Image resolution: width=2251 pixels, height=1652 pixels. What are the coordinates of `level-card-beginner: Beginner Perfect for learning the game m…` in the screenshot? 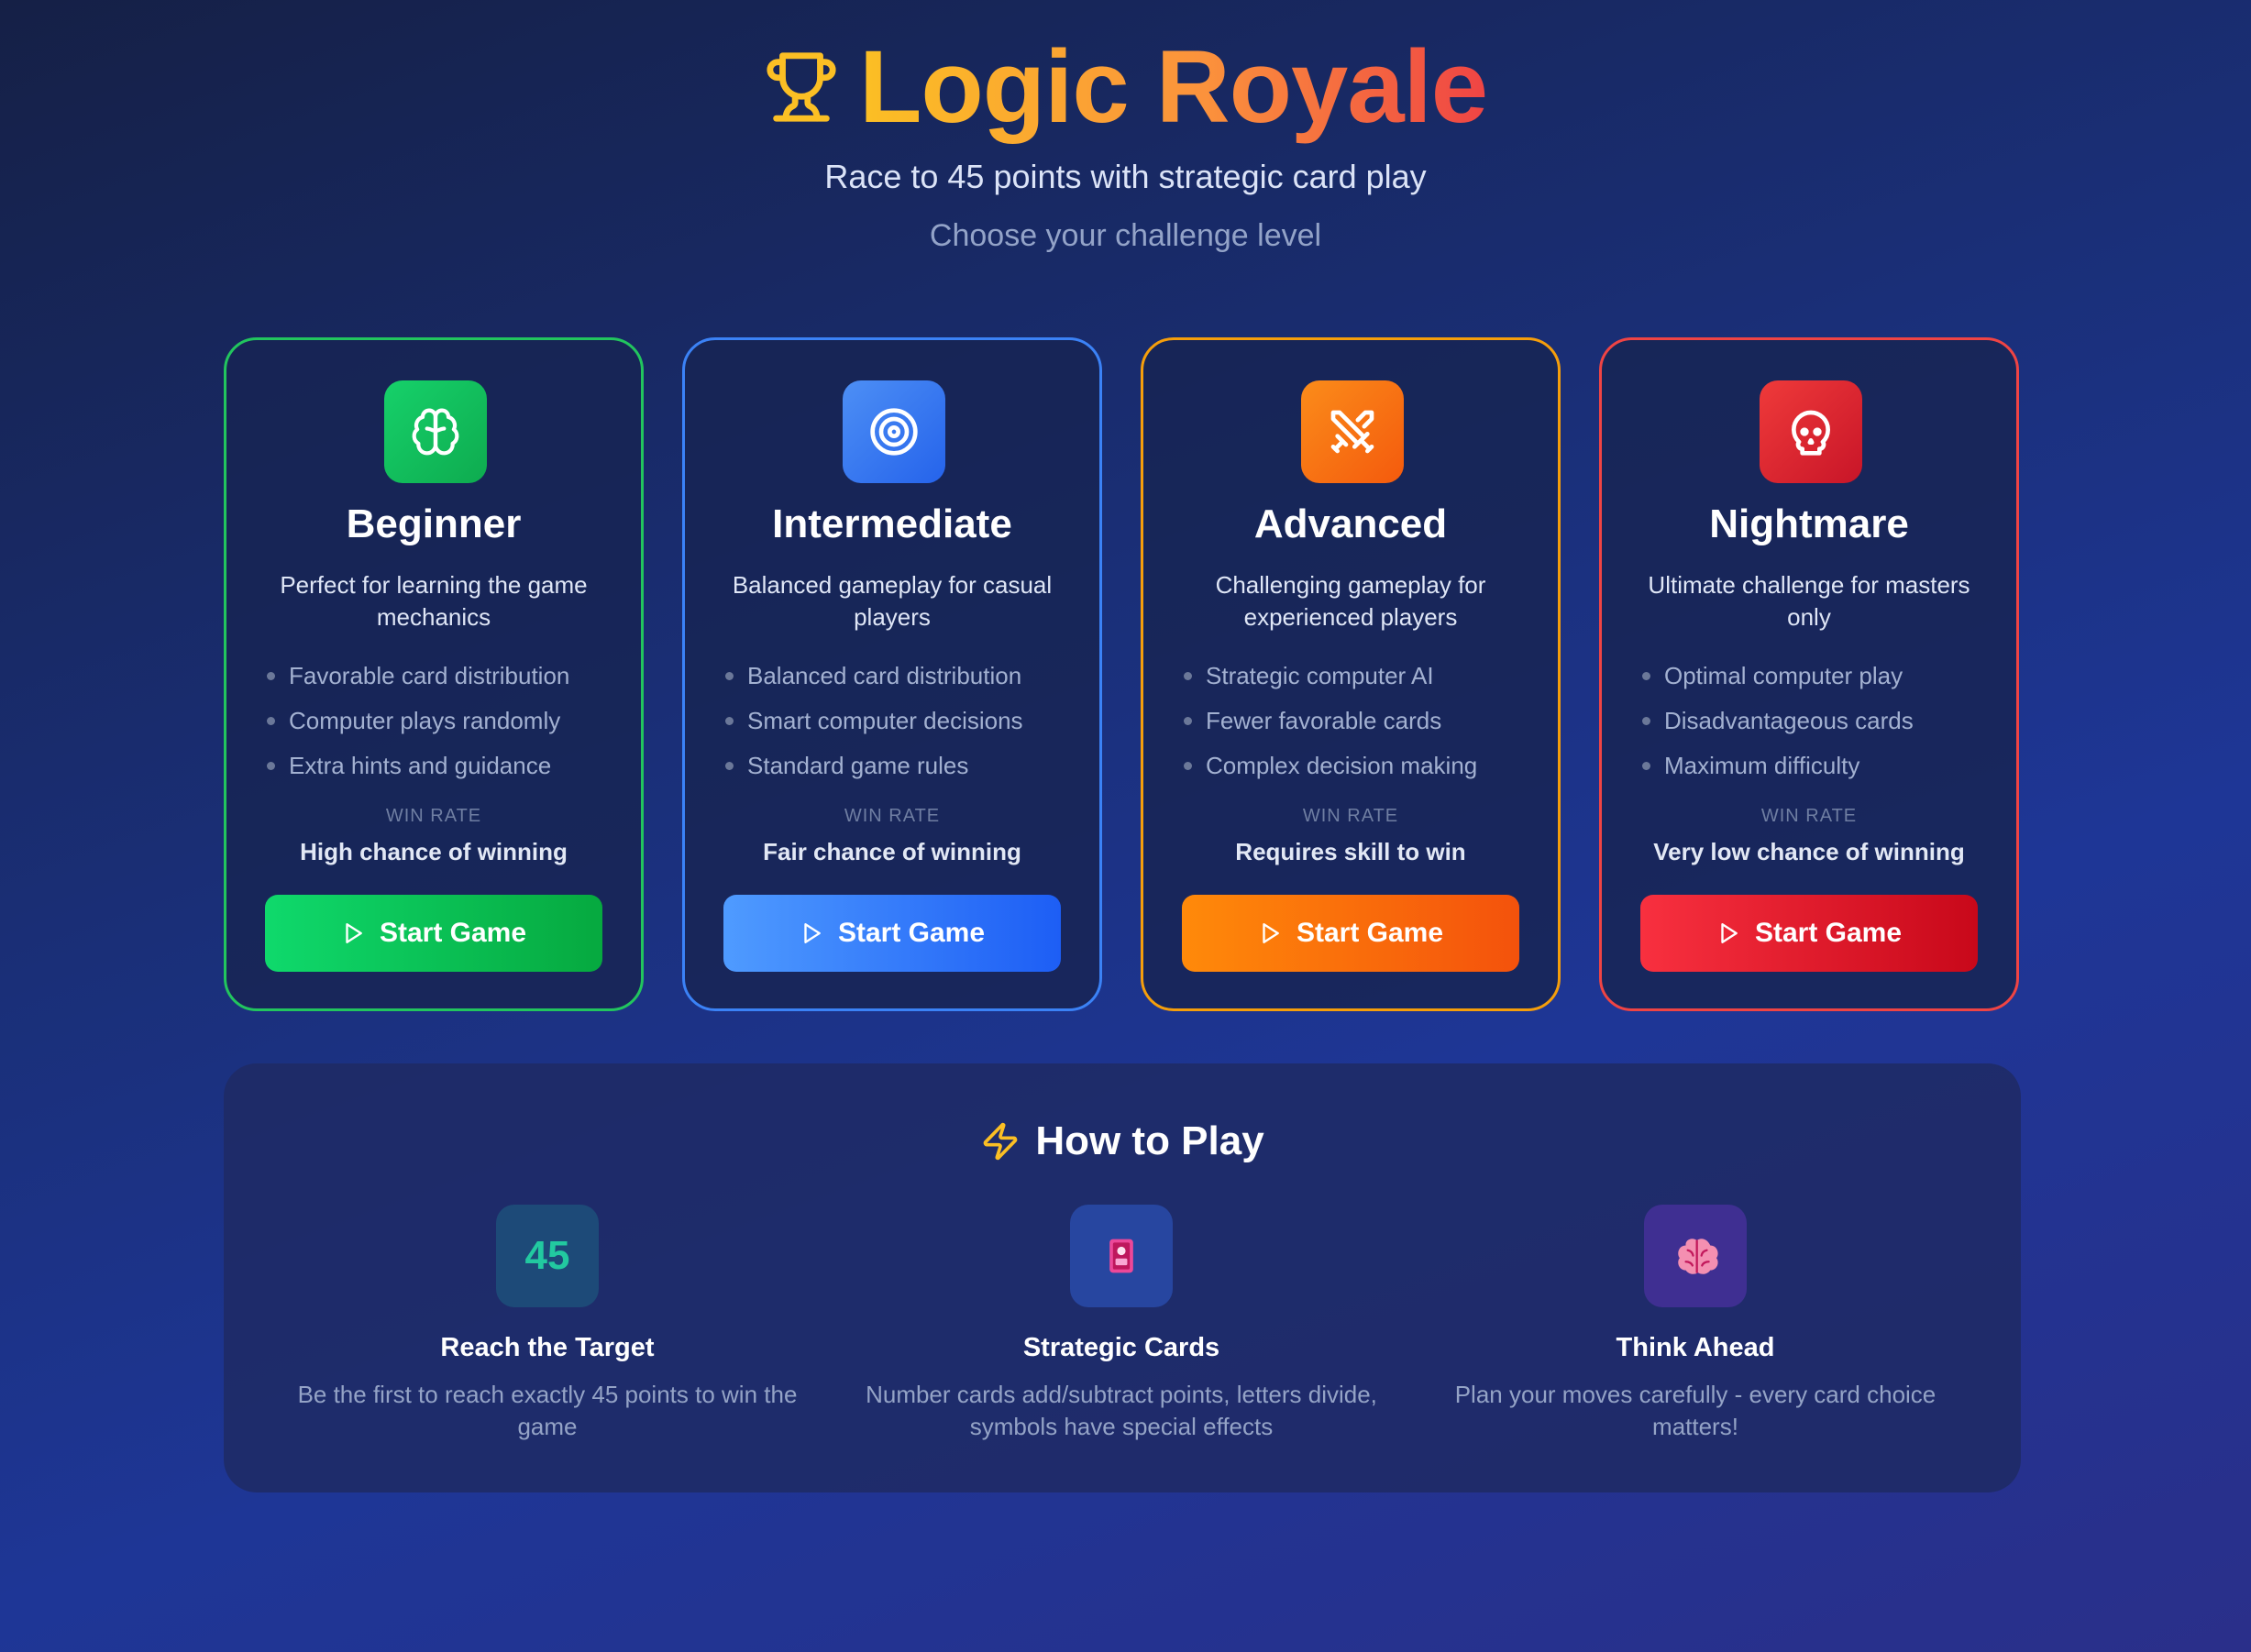 It's located at (434, 674).